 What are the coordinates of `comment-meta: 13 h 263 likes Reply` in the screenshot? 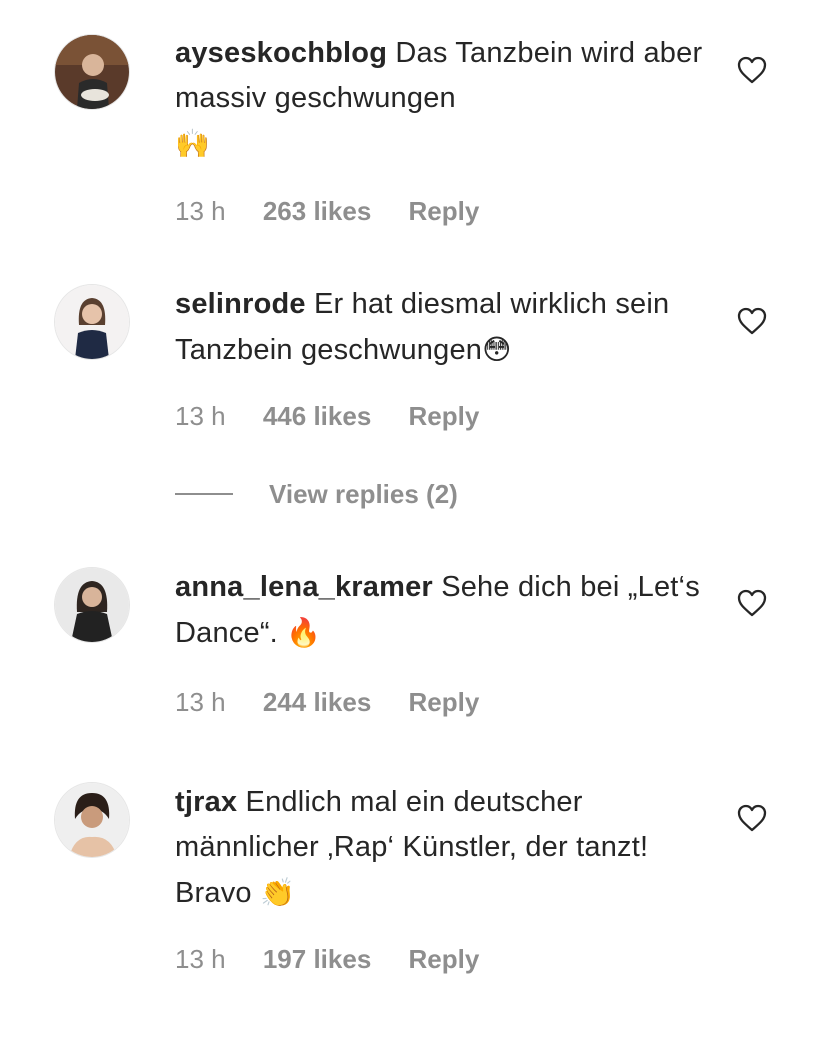 It's located at (342, 211).